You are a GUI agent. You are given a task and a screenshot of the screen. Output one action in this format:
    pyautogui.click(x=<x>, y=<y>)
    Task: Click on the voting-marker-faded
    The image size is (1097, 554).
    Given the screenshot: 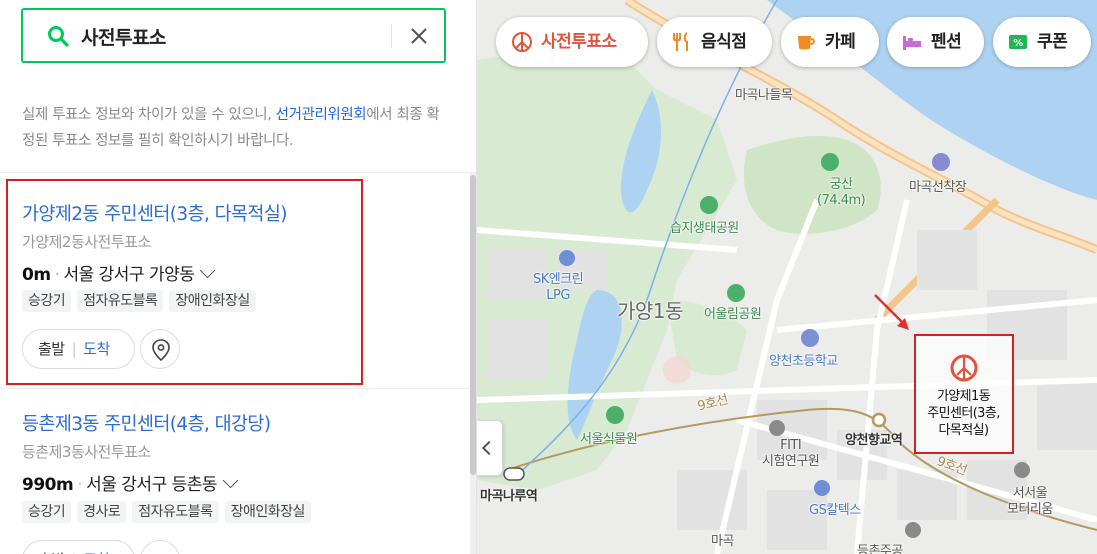 What is the action you would take?
    pyautogui.click(x=677, y=370)
    